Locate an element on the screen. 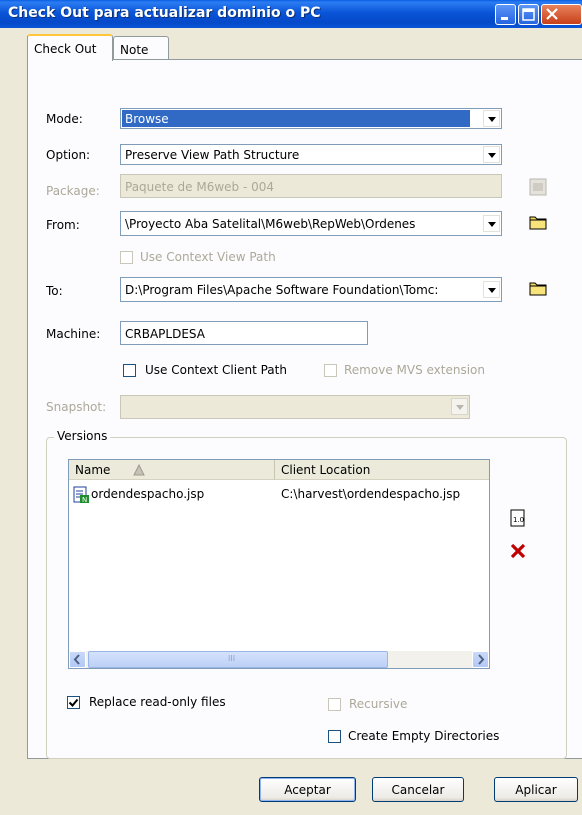 The image size is (582, 815). ok-button-label: Aceptar is located at coordinates (307, 790).